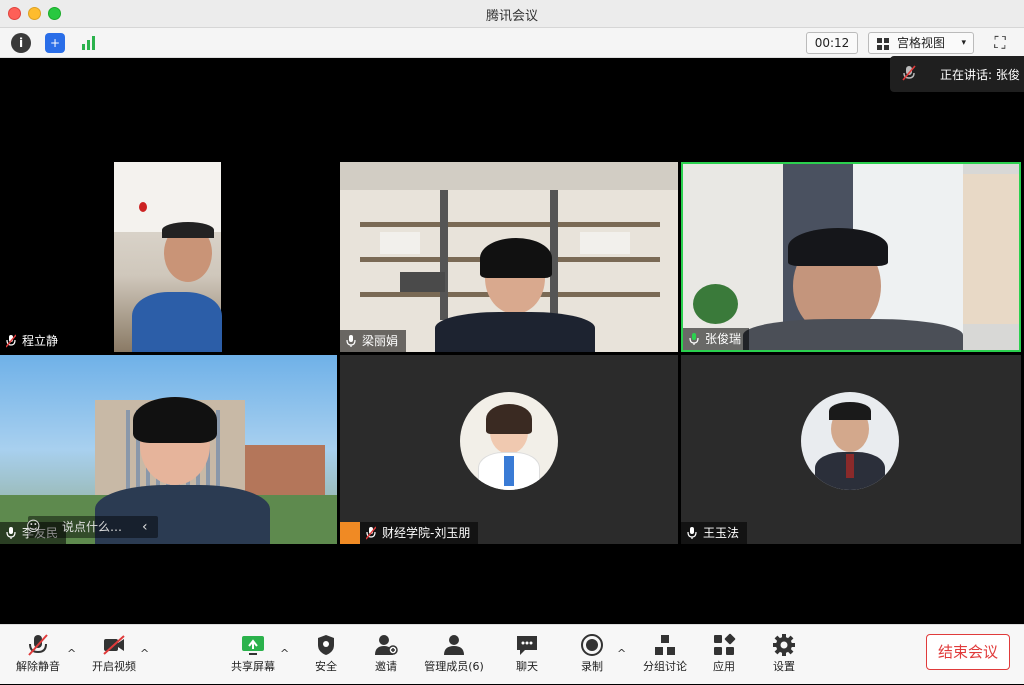 This screenshot has width=1024, height=685. I want to click on video-tile-5: 财经学院-刘玉朋, so click(509, 449).